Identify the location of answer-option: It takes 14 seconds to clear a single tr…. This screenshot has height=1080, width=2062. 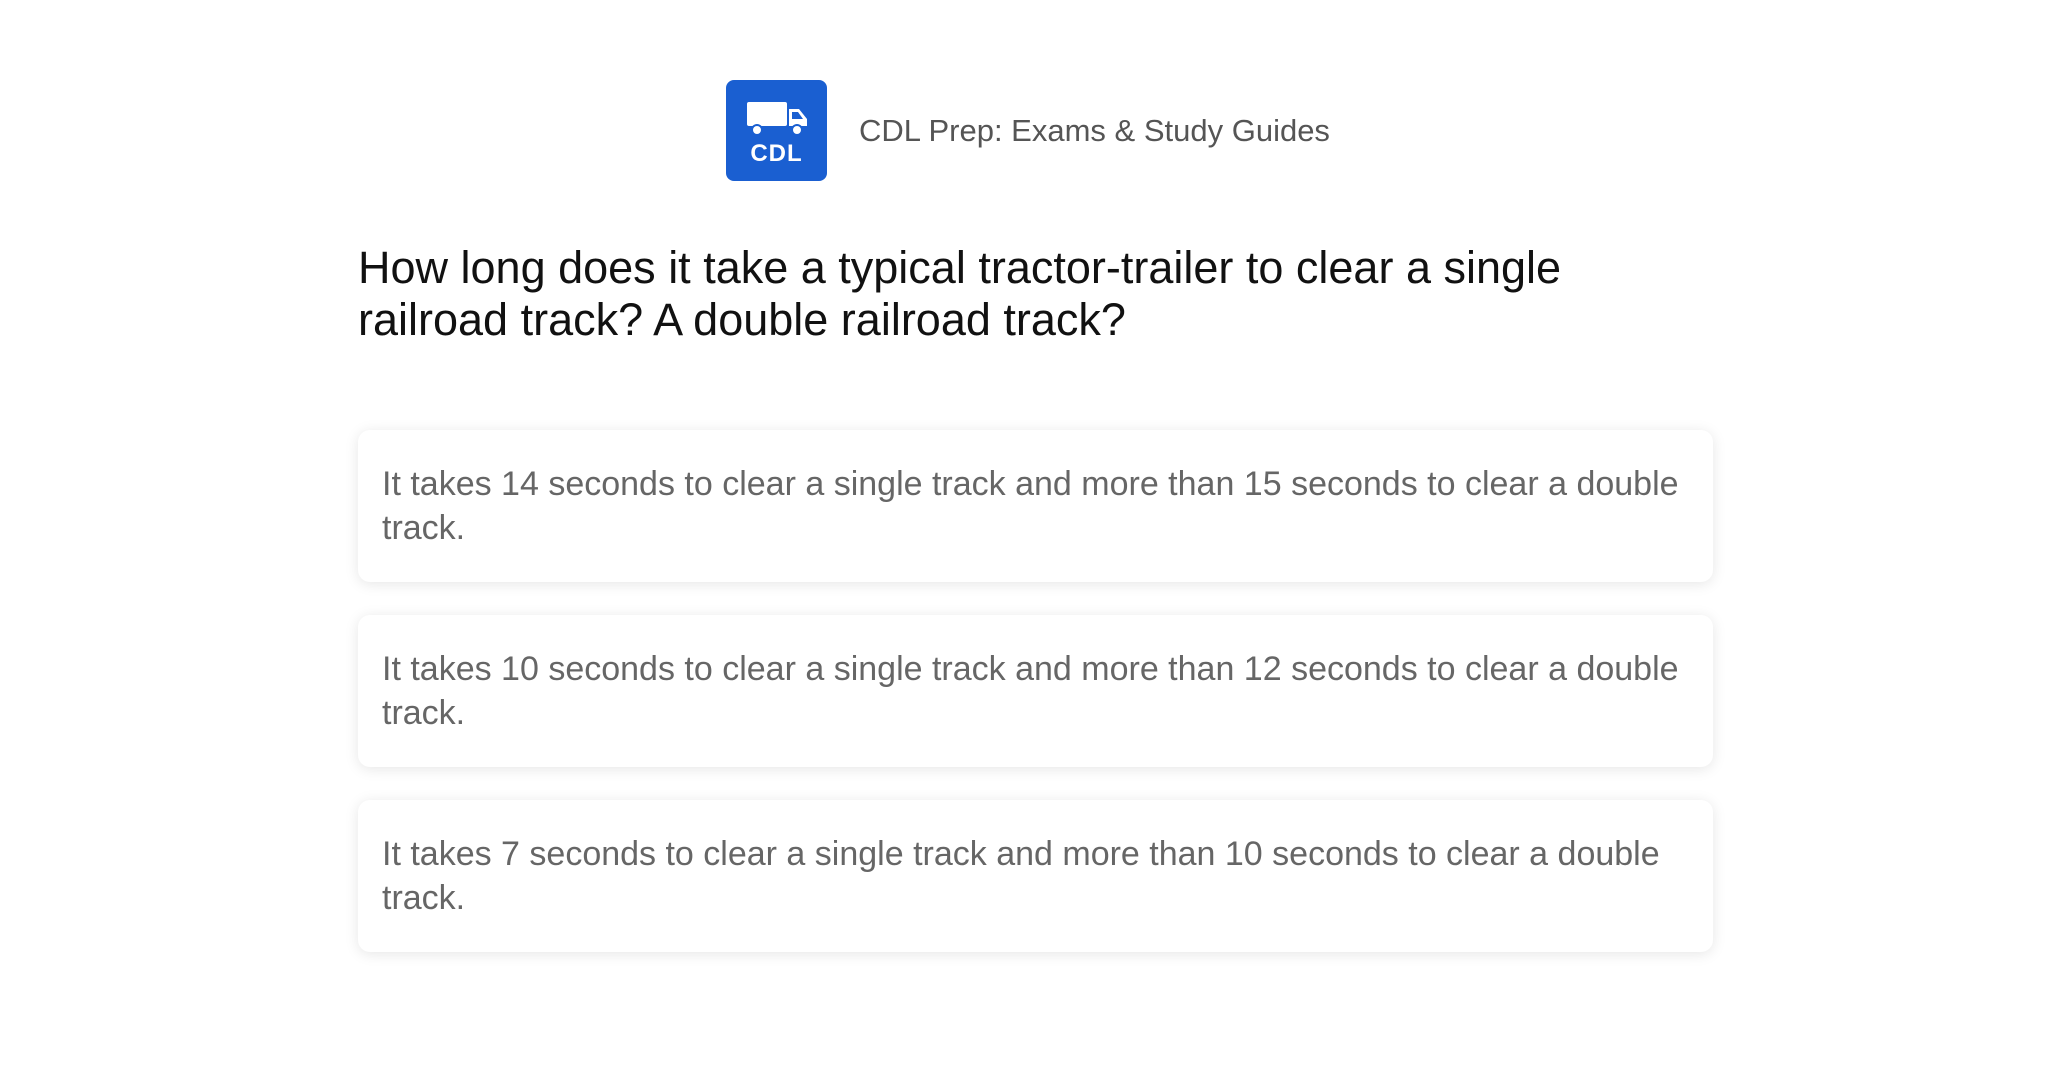
(1035, 506).